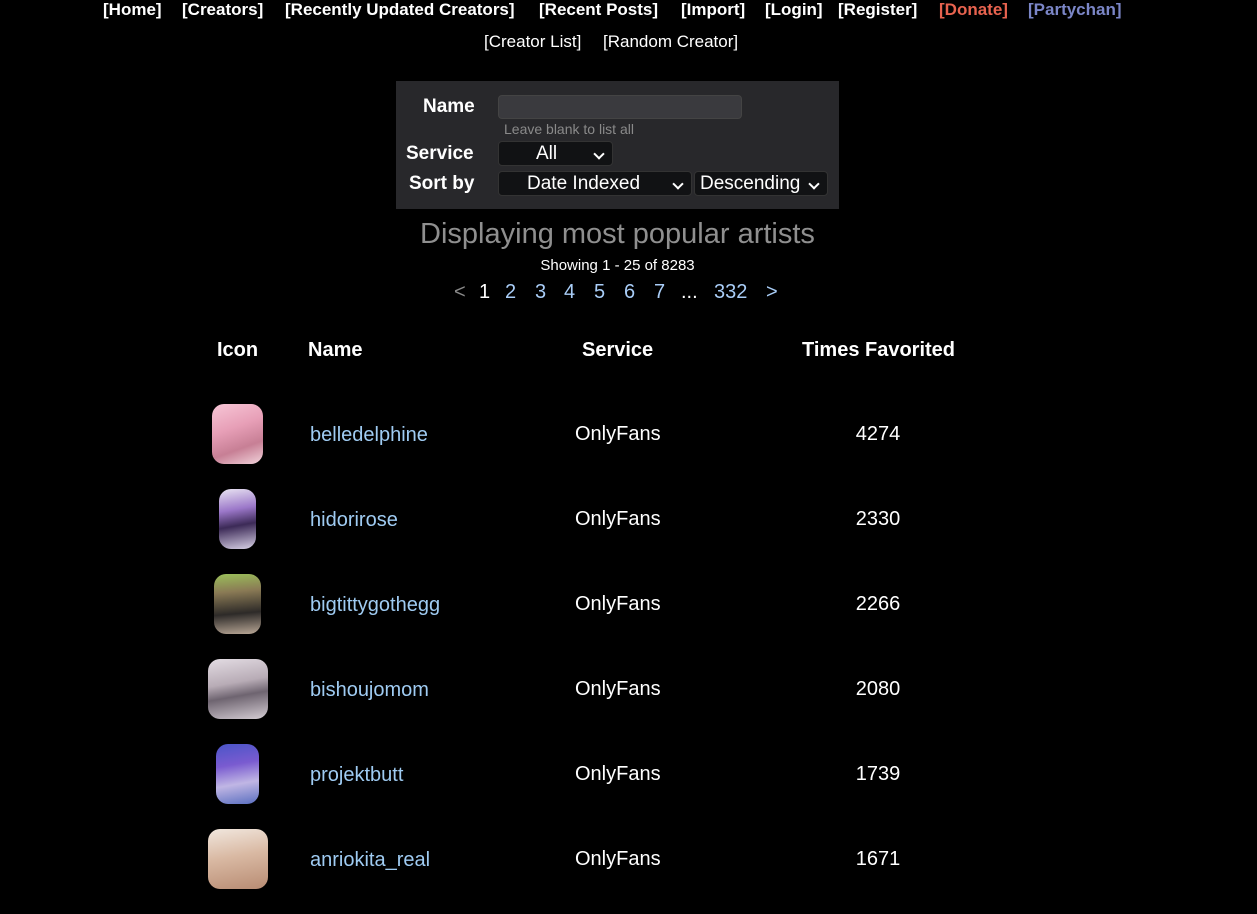 The width and height of the screenshot is (1257, 914). I want to click on sort-field-select: Date Indexed, so click(595, 183).